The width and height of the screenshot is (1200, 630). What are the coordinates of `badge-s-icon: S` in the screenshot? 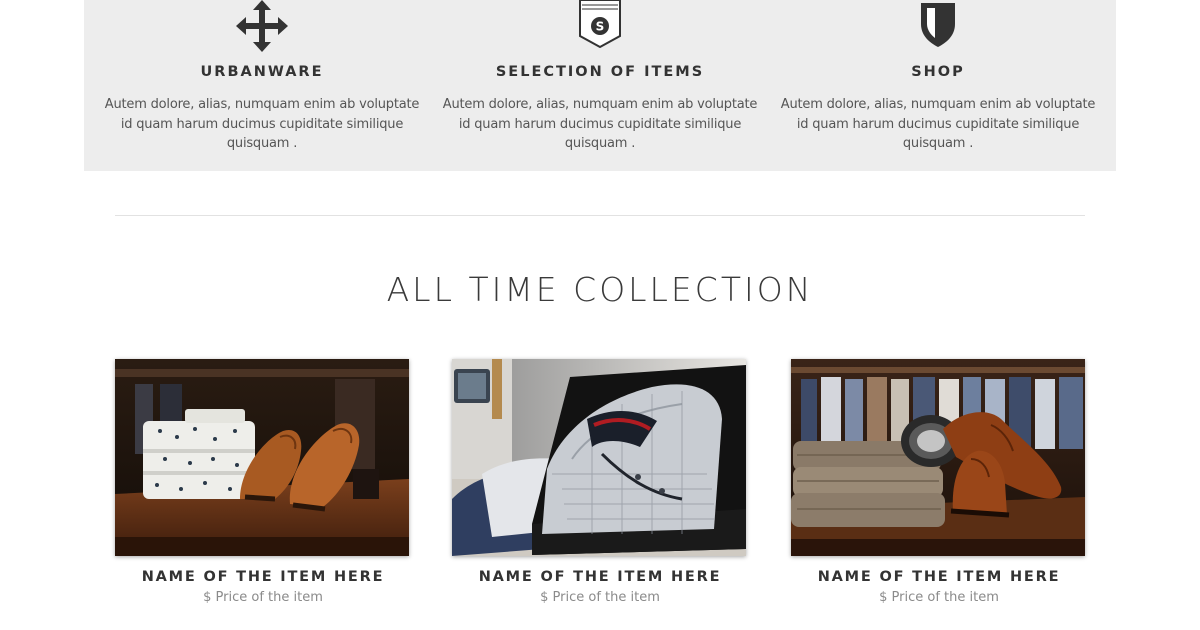 It's located at (600, 26).